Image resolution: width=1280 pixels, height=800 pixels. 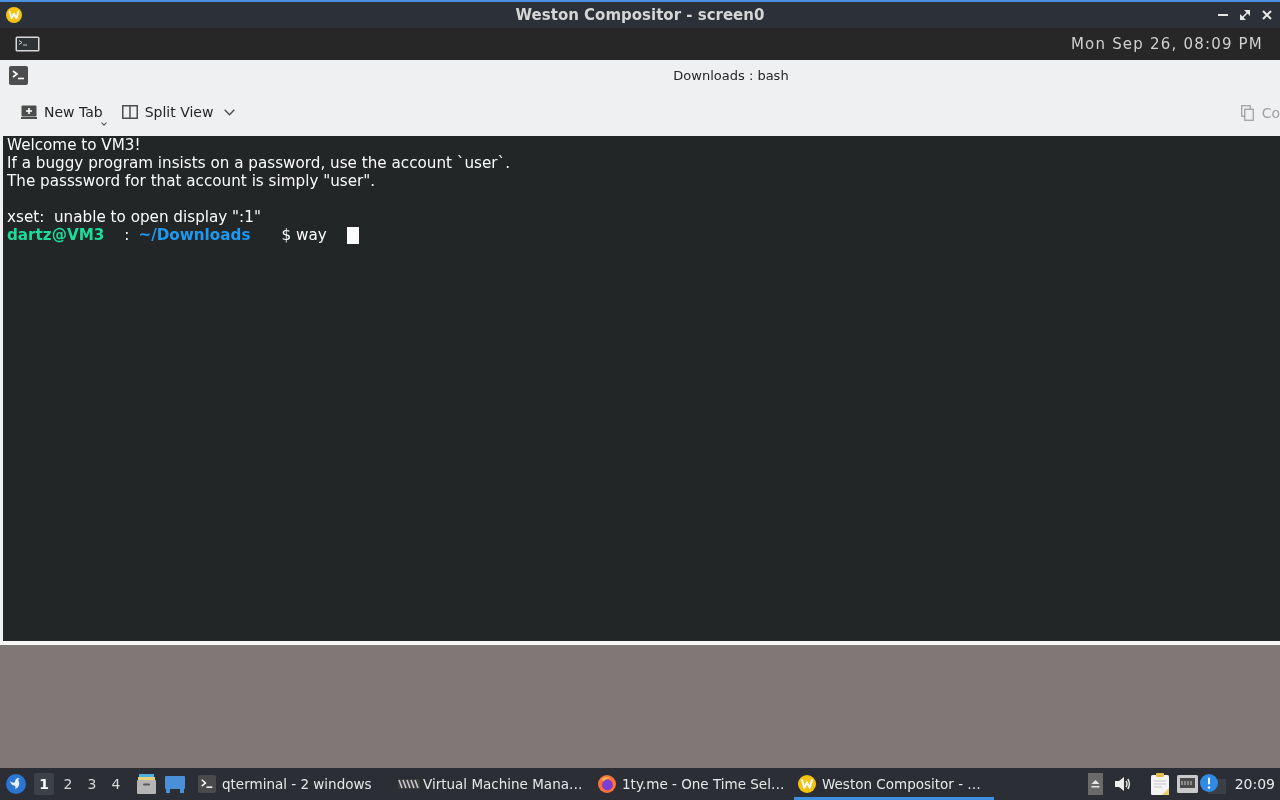 I want to click on notification-icon, so click(x=1212, y=784).